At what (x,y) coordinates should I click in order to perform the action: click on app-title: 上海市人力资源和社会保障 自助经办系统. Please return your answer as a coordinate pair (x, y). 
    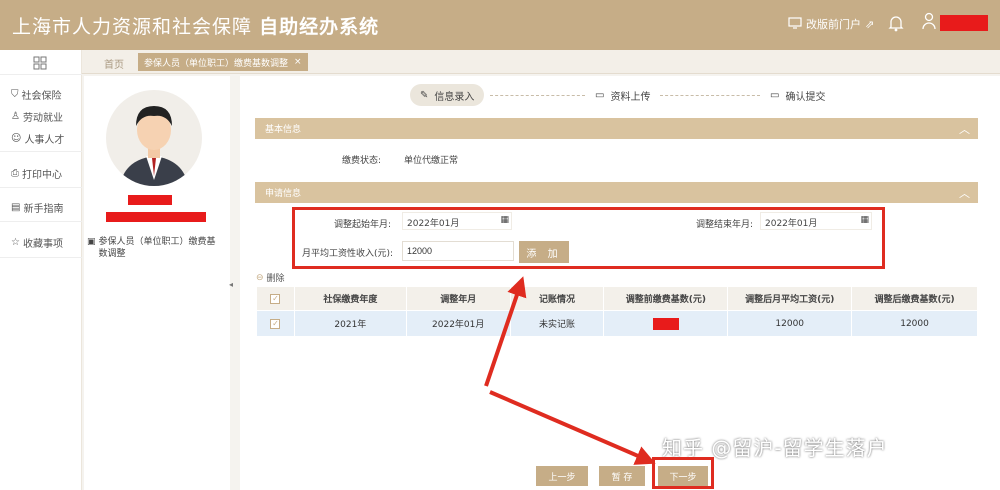
    Looking at the image, I should click on (195, 25).